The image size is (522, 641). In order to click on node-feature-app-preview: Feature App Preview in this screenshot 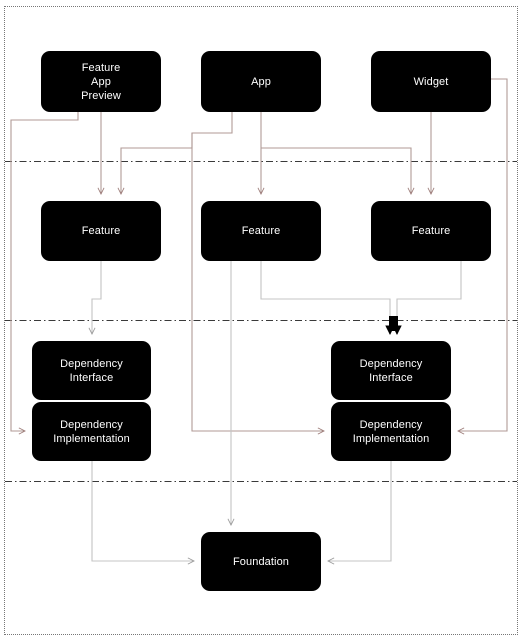, I will do `click(101, 81)`.